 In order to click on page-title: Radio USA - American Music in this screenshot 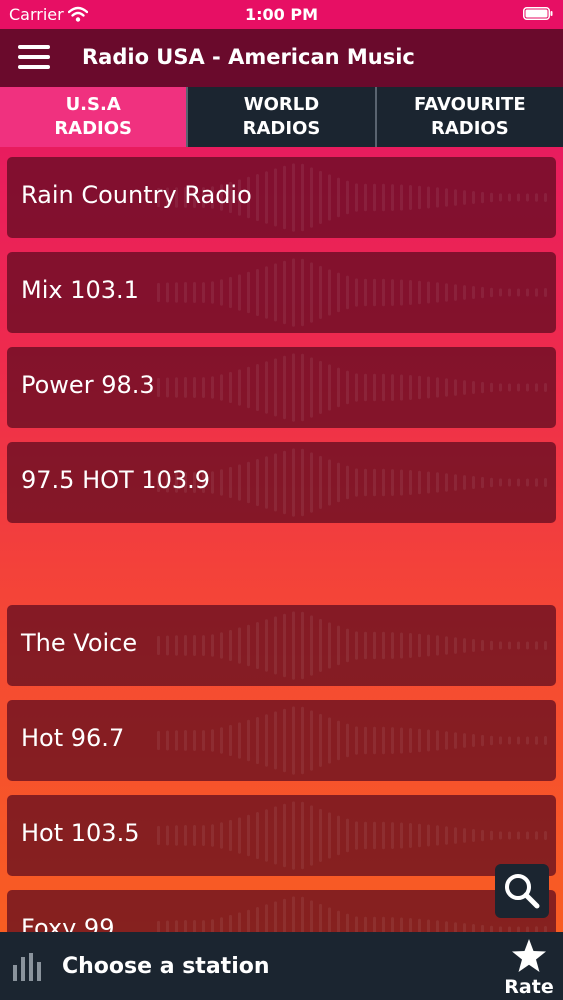, I will do `click(248, 57)`.